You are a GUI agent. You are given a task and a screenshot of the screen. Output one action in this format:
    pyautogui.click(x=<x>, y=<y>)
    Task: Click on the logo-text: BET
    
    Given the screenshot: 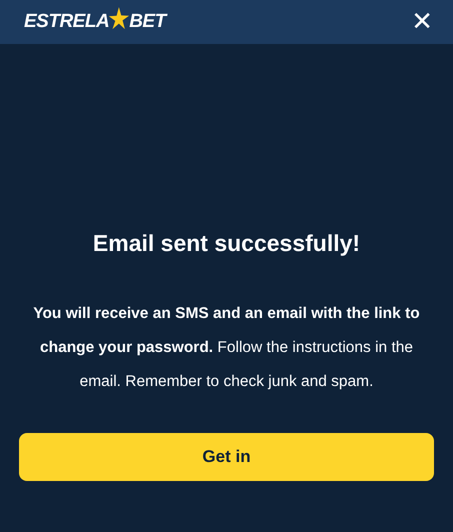 What is the action you would take?
    pyautogui.click(x=147, y=22)
    